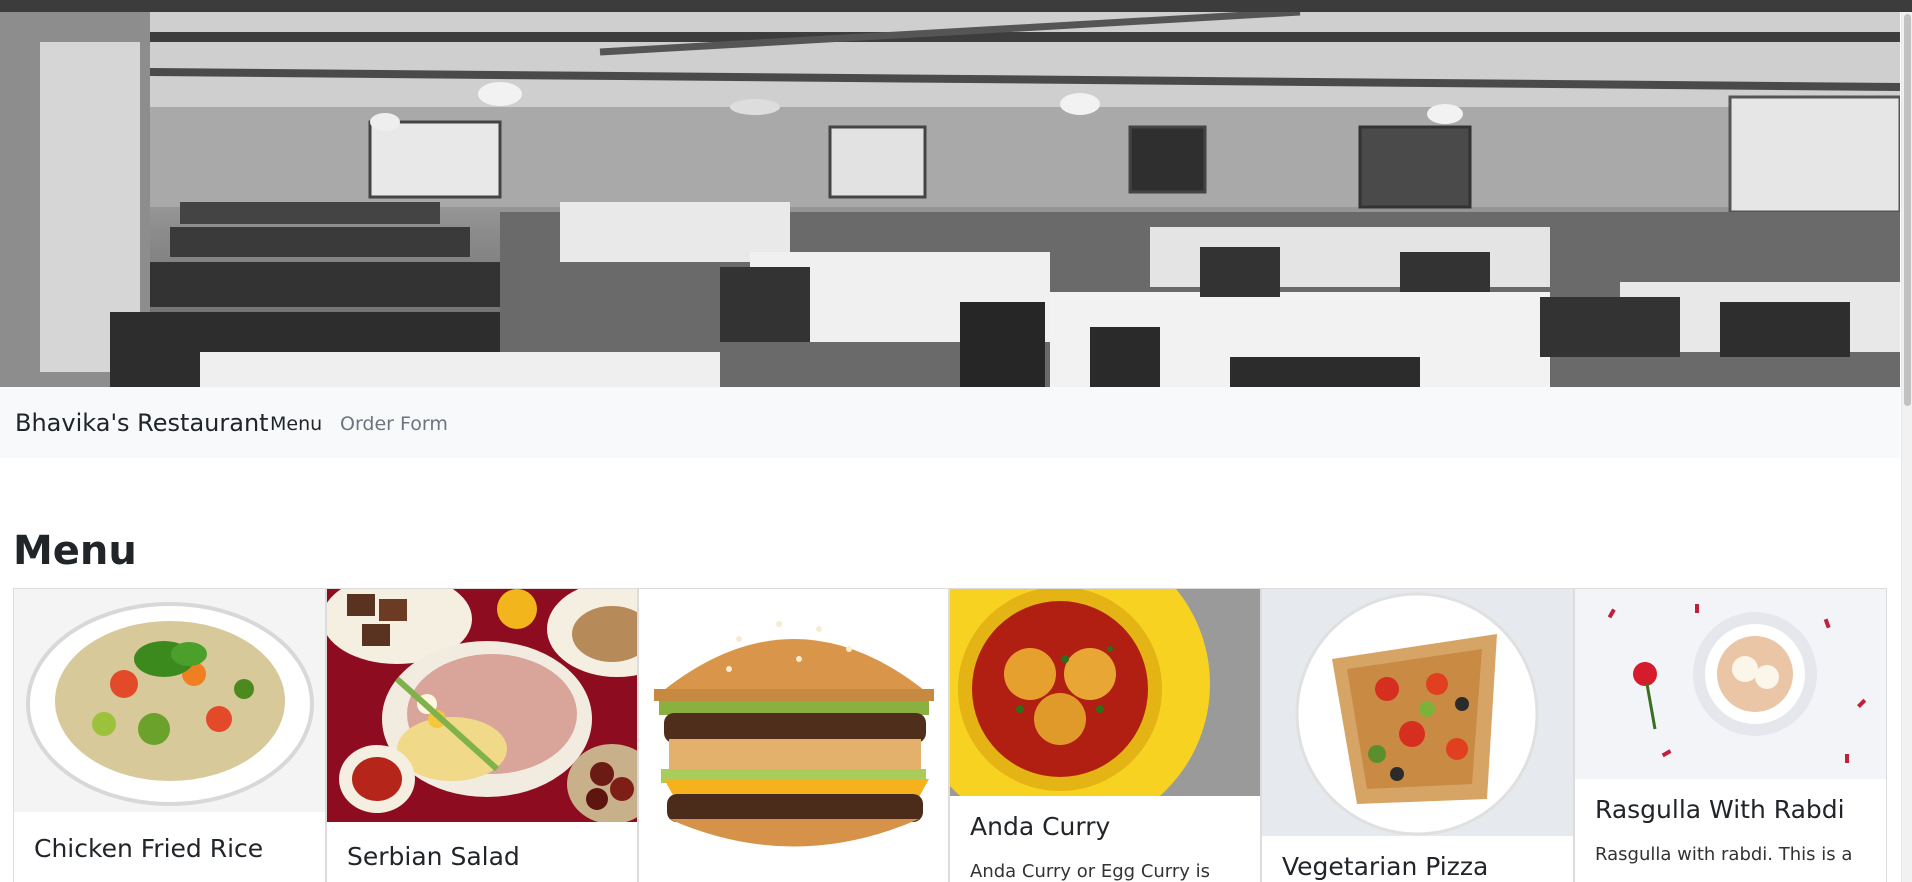 The width and height of the screenshot is (1912, 882). I want to click on card-text: Anda Curry or Egg Curry is, so click(1090, 871).